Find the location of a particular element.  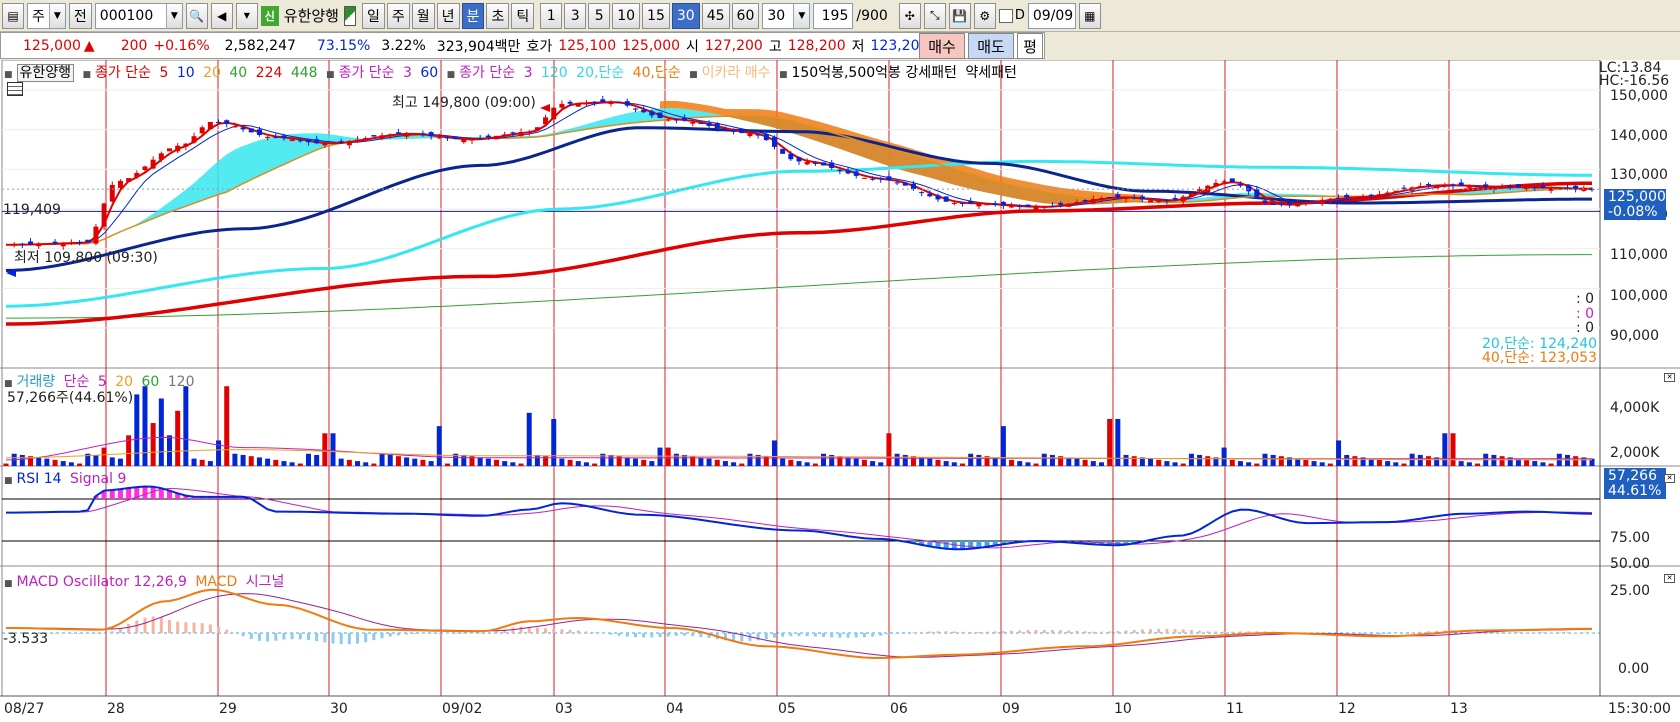

minute-3-button: 3 is located at coordinates (575, 15).